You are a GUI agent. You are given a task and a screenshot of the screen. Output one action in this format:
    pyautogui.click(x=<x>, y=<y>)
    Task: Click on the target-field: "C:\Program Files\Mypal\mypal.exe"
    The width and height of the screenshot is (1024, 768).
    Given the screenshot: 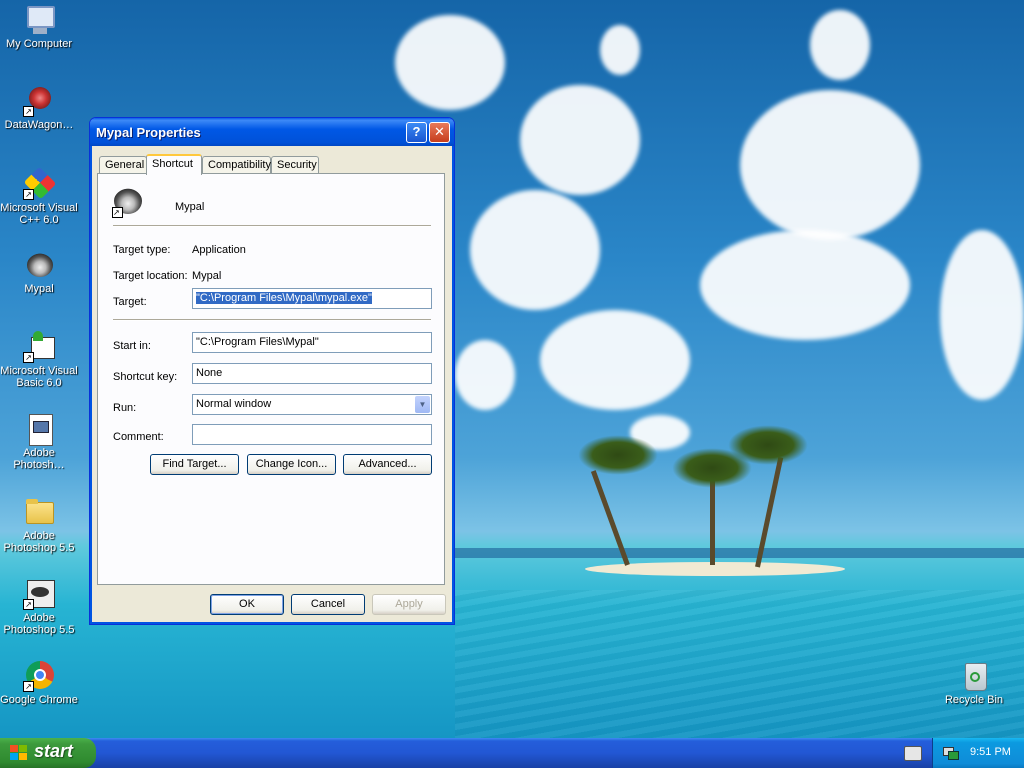 What is the action you would take?
    pyautogui.click(x=312, y=298)
    